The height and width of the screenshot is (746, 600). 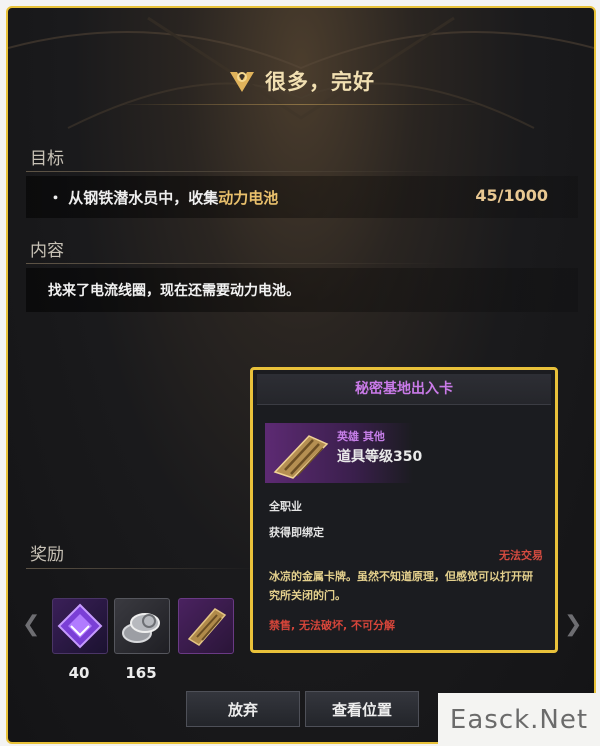 What do you see at coordinates (47, 159) in the screenshot?
I see `objective-heading: 目标` at bounding box center [47, 159].